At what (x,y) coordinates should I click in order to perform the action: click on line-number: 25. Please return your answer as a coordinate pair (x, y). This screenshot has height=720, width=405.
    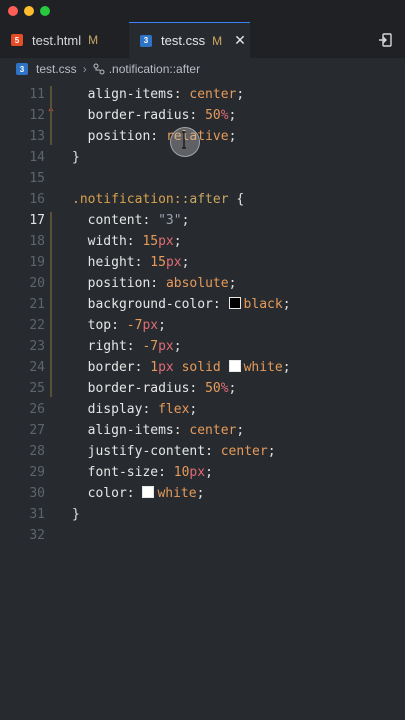
    Looking at the image, I should click on (37, 388).